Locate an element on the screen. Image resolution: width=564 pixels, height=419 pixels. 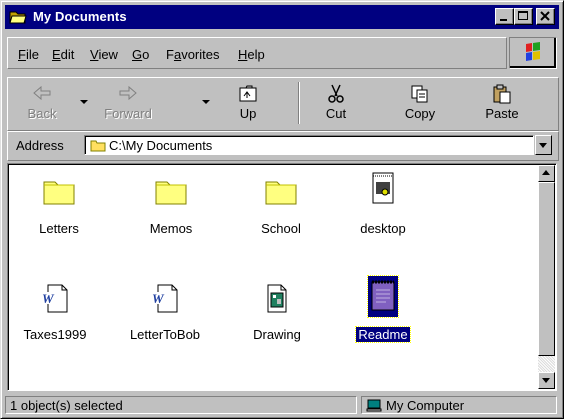
image-file-icon is located at coordinates (383, 189).